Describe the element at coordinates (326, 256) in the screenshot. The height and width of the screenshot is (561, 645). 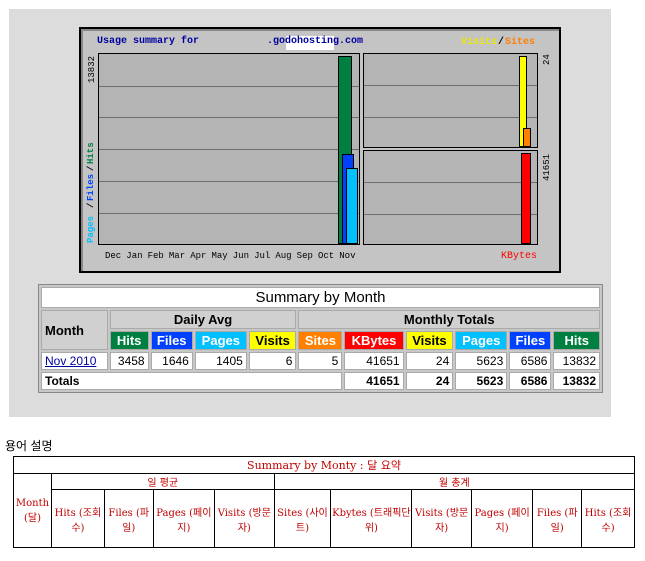
I see `month-tick: Oct` at that location.